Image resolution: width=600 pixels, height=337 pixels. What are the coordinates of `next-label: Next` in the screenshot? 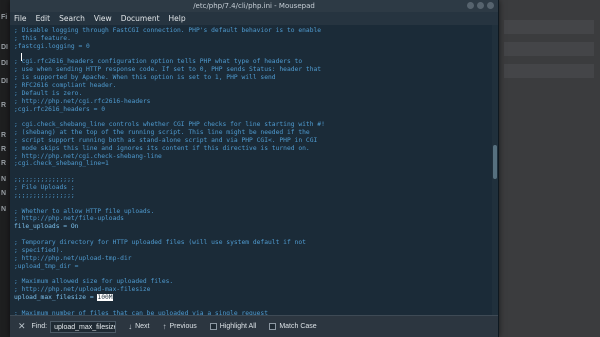 It's located at (142, 326).